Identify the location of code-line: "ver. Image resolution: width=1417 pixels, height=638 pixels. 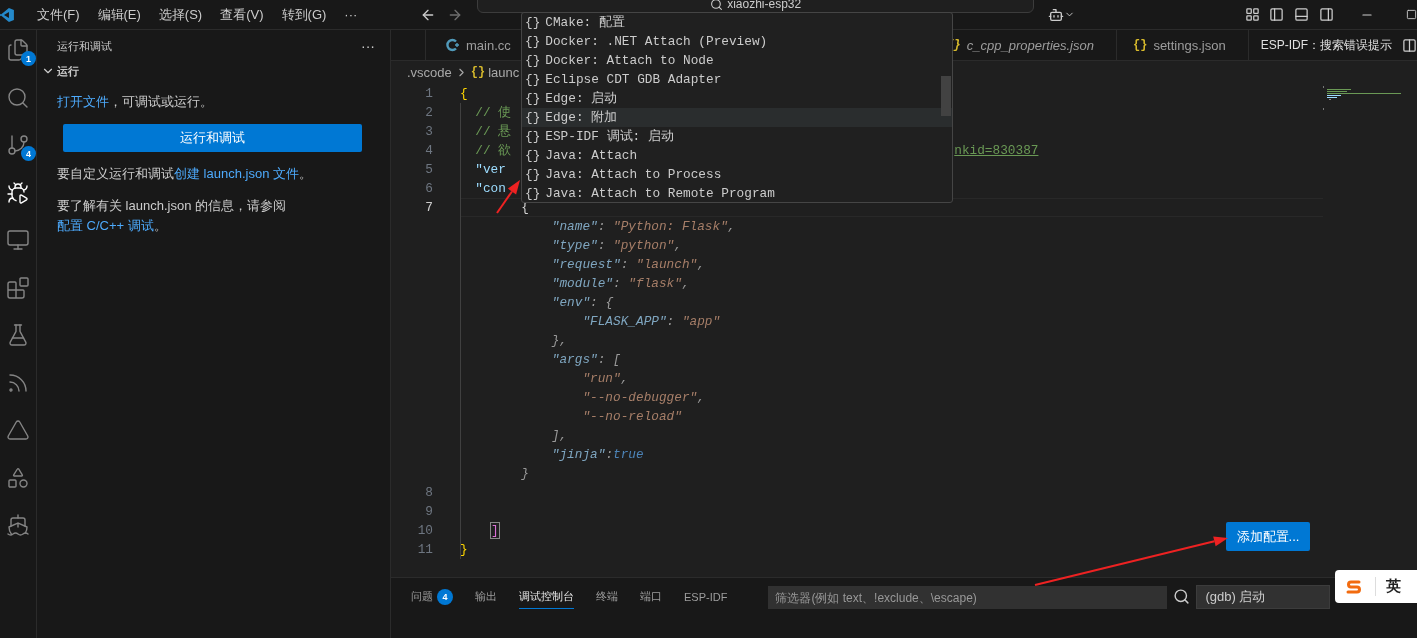
(490, 170).